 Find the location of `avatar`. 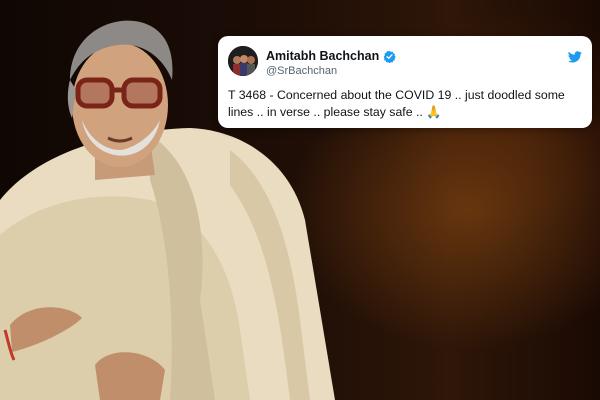

avatar is located at coordinates (243, 61).